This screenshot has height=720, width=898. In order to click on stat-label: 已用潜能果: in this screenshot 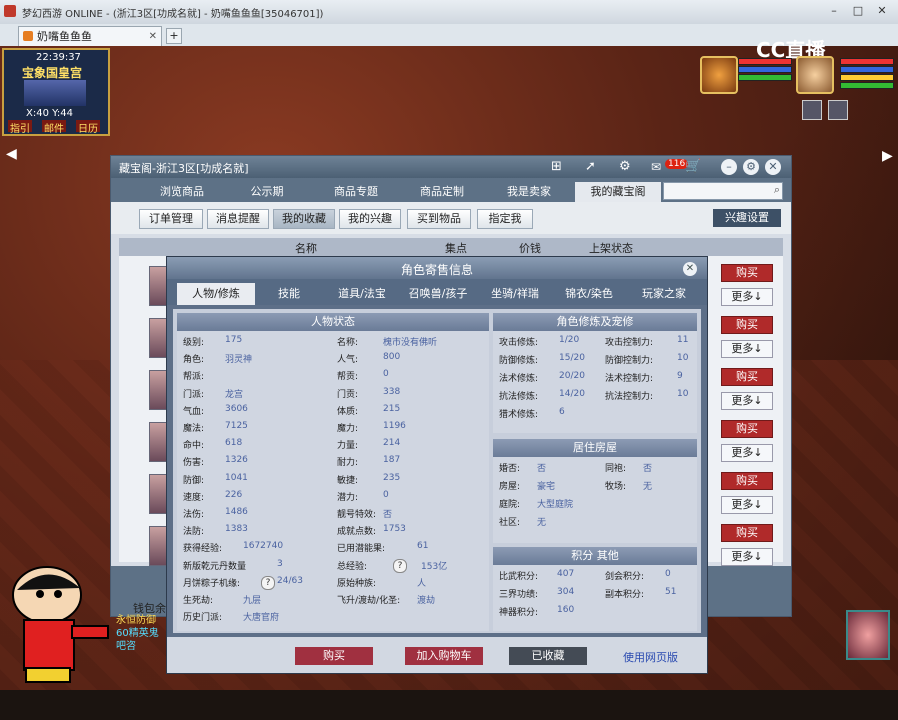, I will do `click(361, 549)`.